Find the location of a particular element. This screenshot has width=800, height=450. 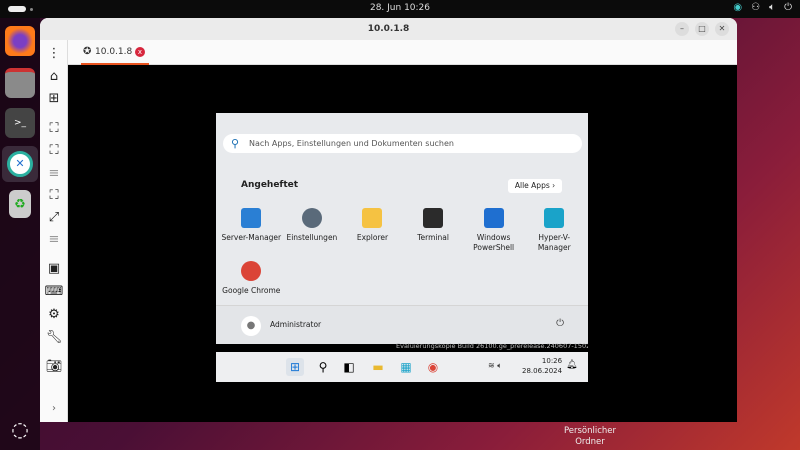

clock: 28. Jun 10:26 is located at coordinates (400, 8).